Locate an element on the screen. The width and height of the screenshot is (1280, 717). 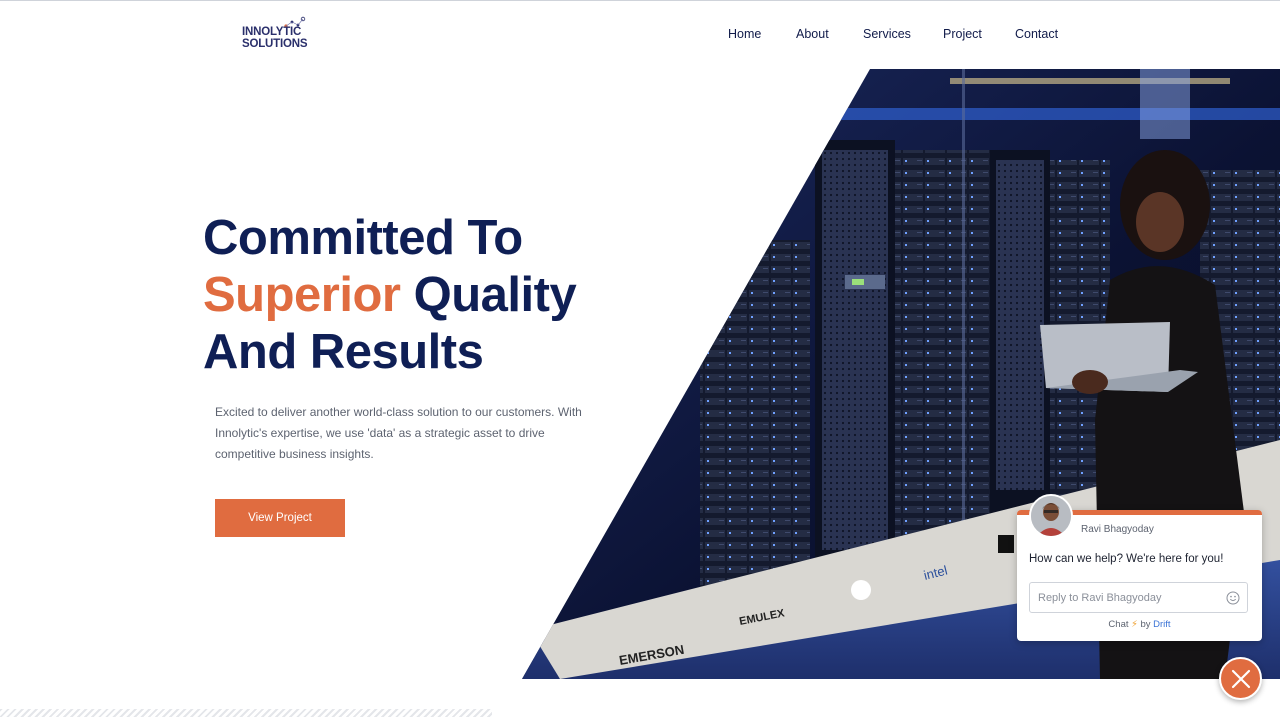
nav-services: Services is located at coordinates (887, 34).